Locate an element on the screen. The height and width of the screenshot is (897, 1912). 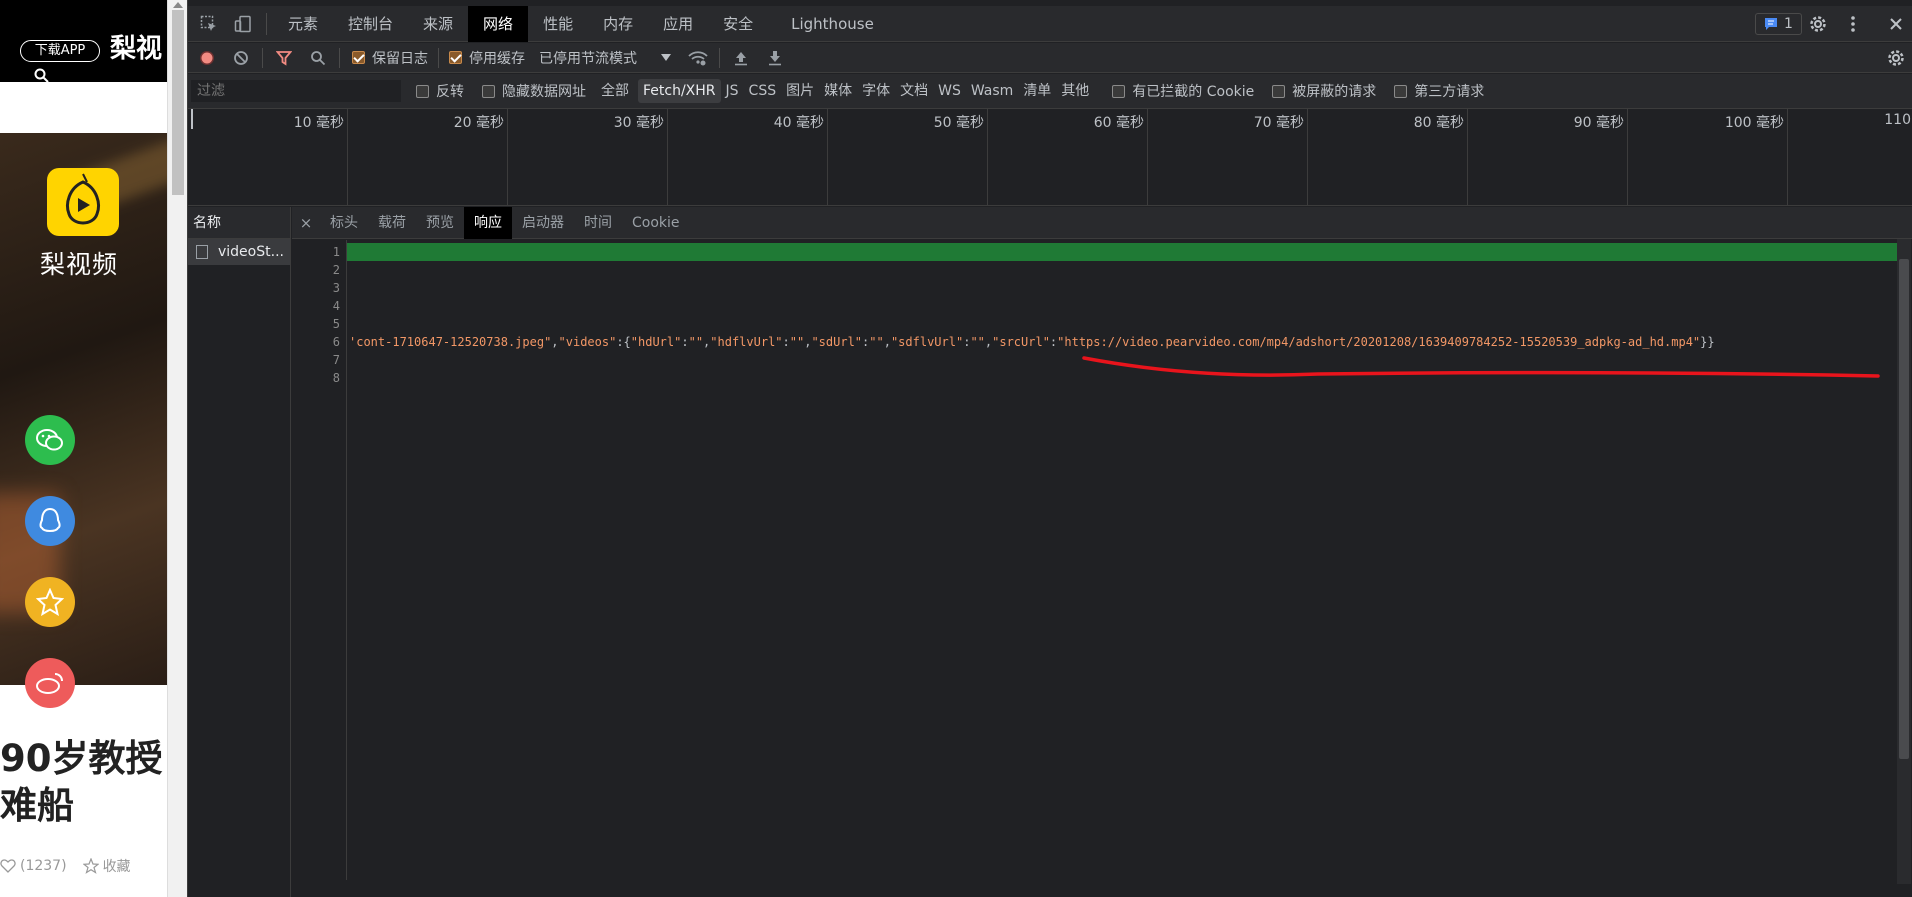
response-vertical-scrollbar is located at coordinates (1904, 561).